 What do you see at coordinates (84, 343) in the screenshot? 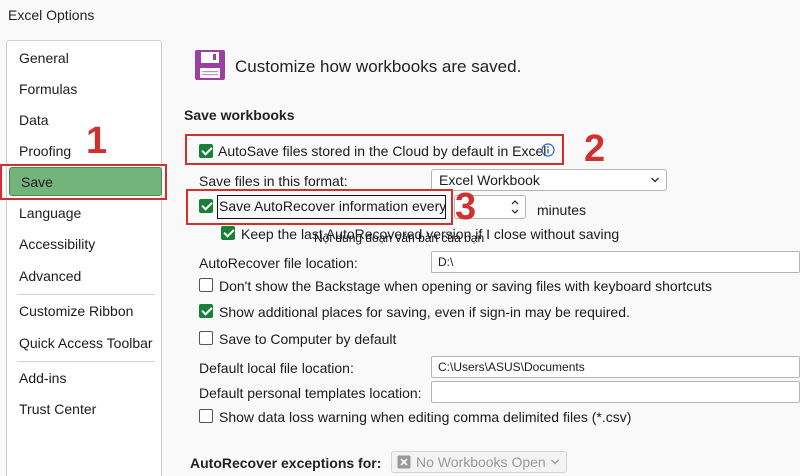
I see `sidebar-item-quick-access-toolbar: Quick Access Toolbar` at bounding box center [84, 343].